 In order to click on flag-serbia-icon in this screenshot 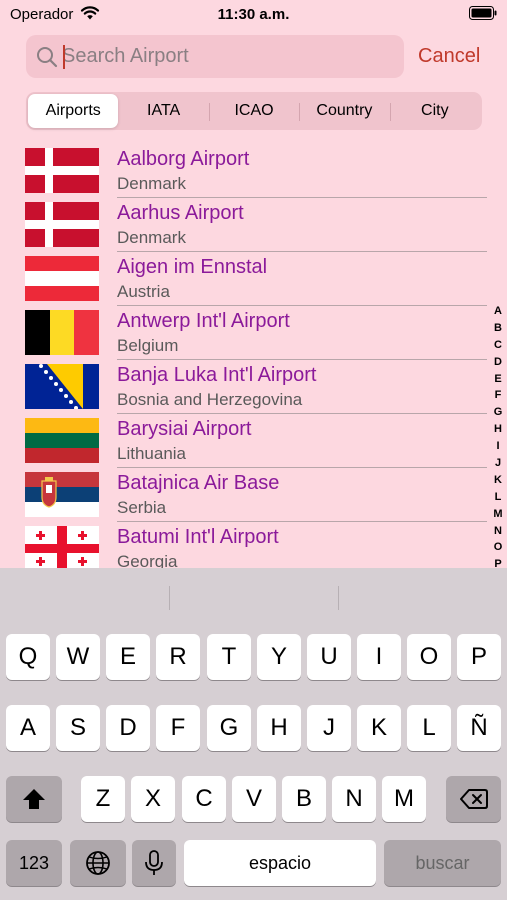, I will do `click(62, 494)`.